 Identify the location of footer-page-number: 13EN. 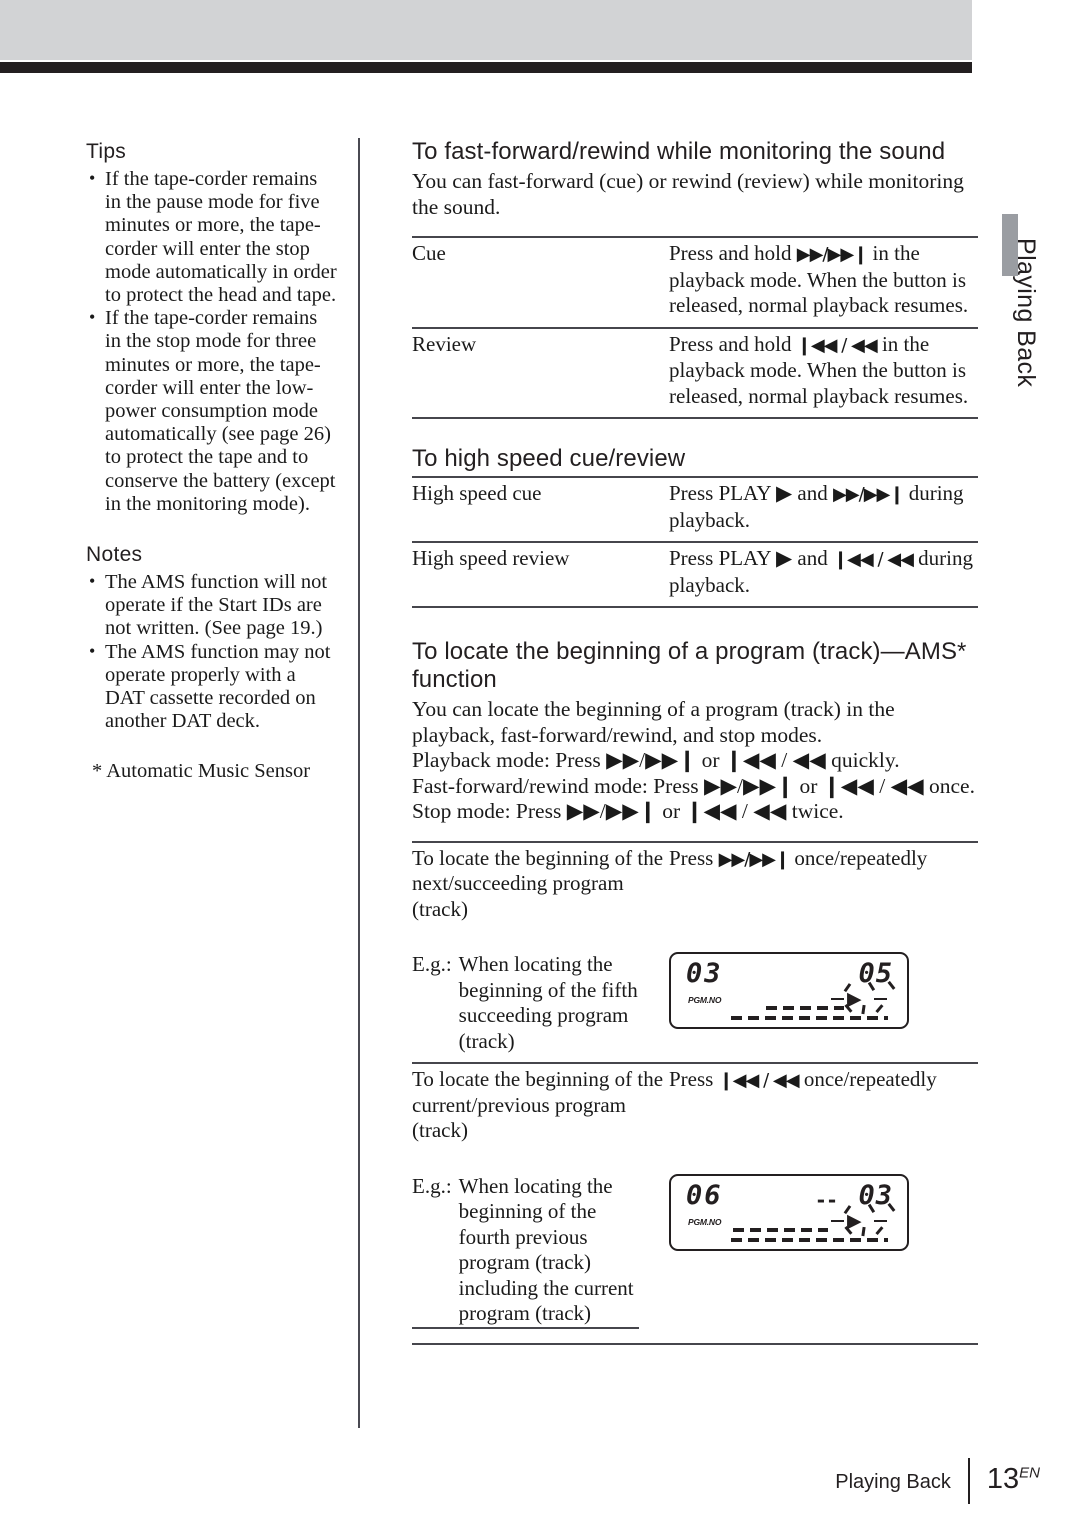
(1013, 1479).